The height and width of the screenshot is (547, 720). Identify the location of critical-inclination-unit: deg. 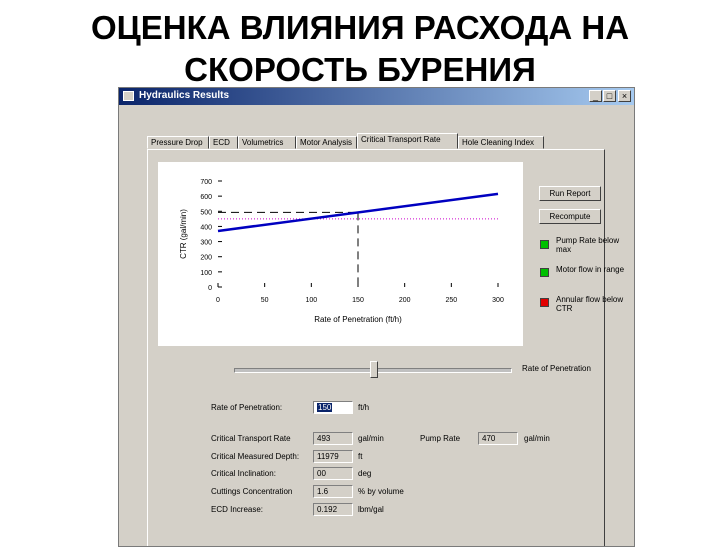
(365, 473).